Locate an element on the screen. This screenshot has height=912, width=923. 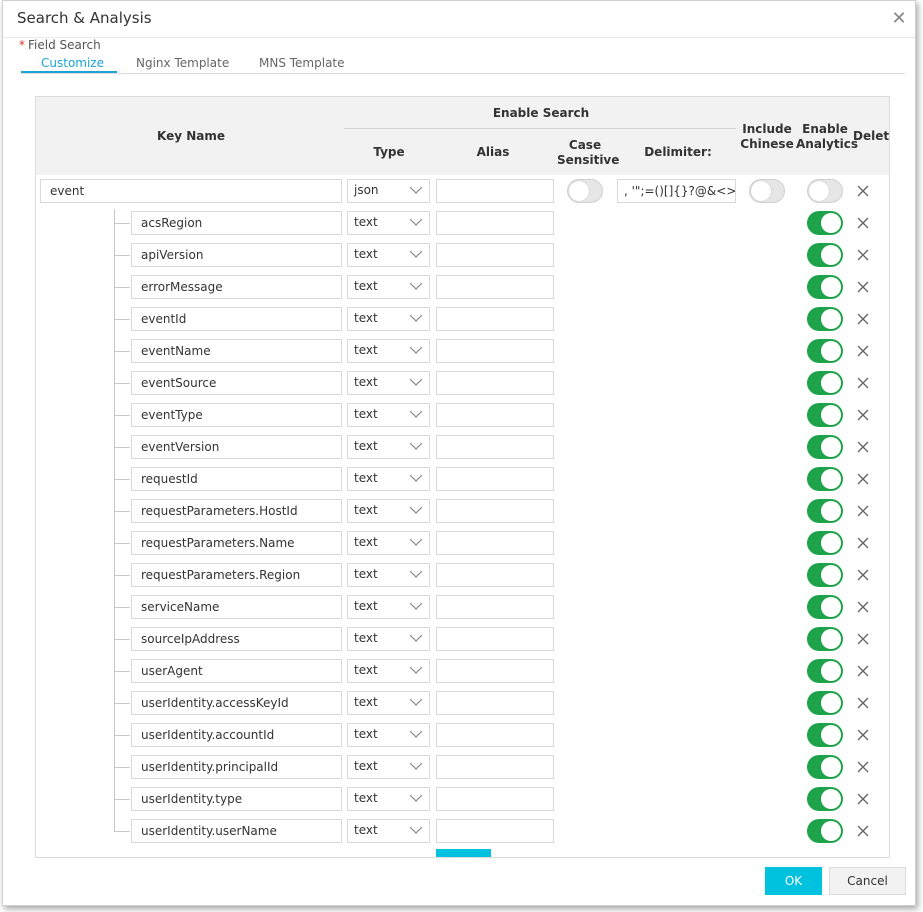
case-sensitive-toggle is located at coordinates (585, 191).